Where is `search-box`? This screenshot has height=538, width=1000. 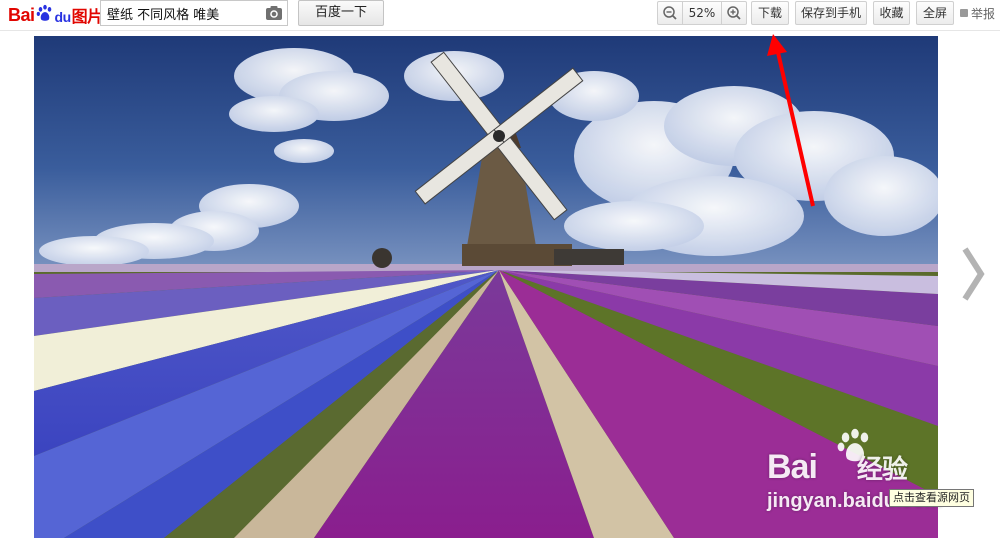 search-box is located at coordinates (194, 13).